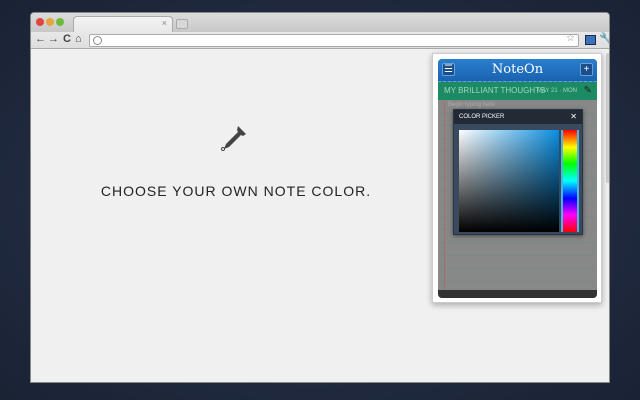 Image resolution: width=640 pixels, height=400 pixels. I want to click on app-header: ☰ NoteOn +, so click(517, 70).